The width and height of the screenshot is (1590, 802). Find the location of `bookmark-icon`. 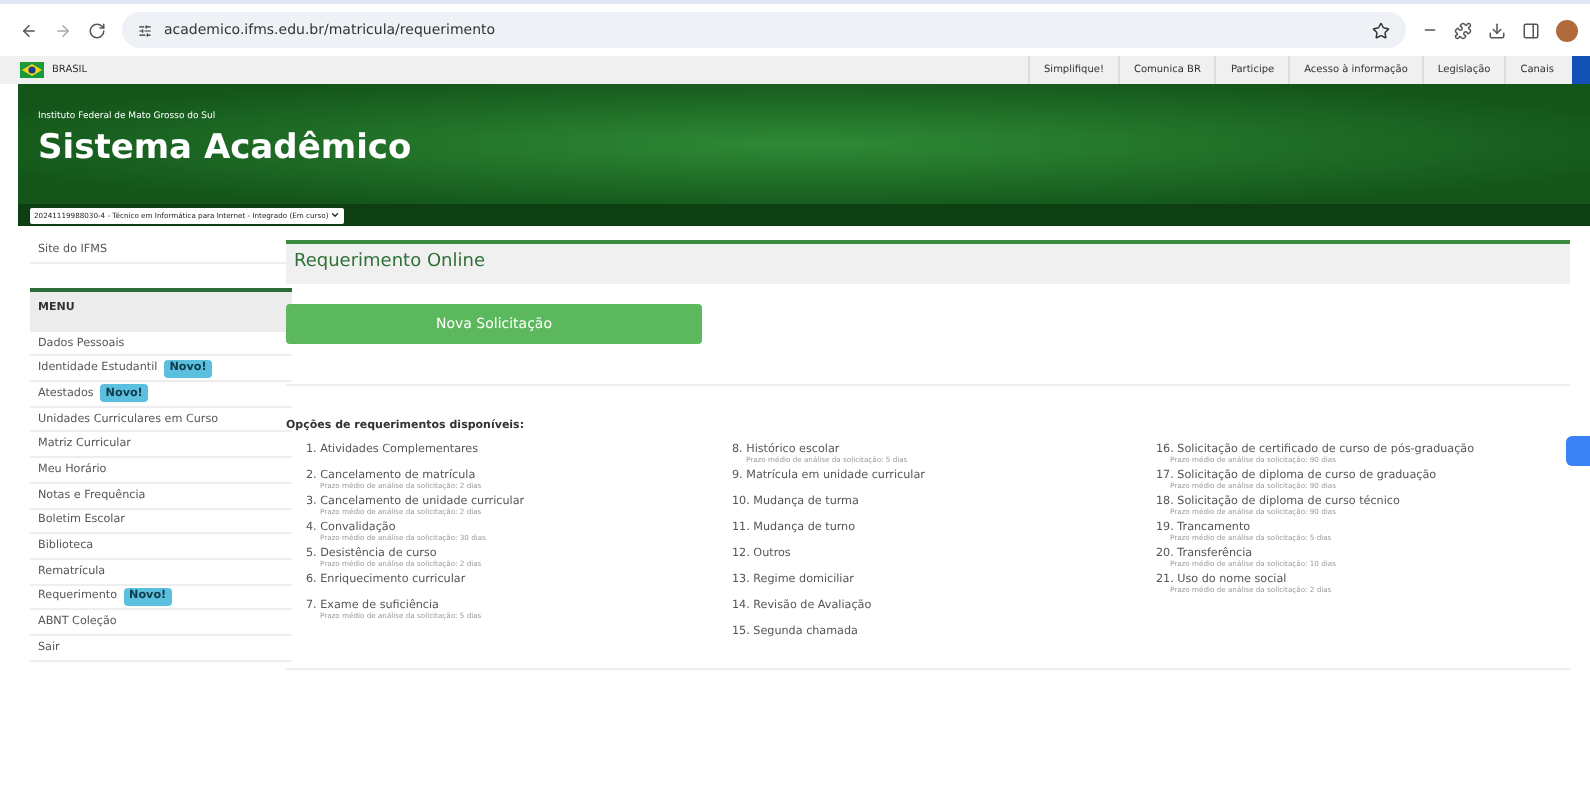

bookmark-icon is located at coordinates (1381, 30).